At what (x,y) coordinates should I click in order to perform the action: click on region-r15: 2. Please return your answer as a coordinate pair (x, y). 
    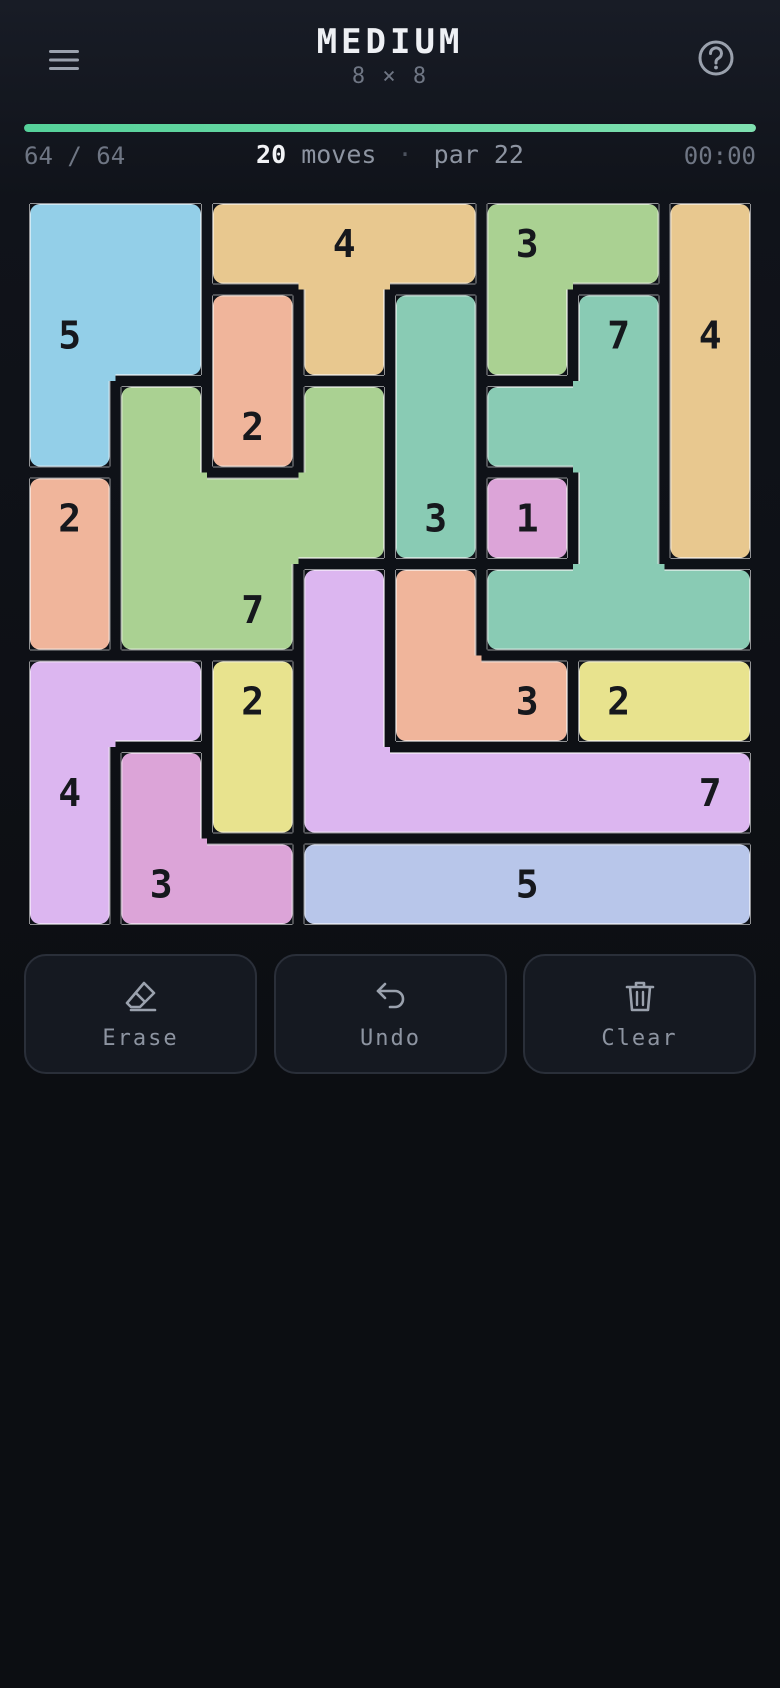
    Looking at the image, I should click on (664, 701).